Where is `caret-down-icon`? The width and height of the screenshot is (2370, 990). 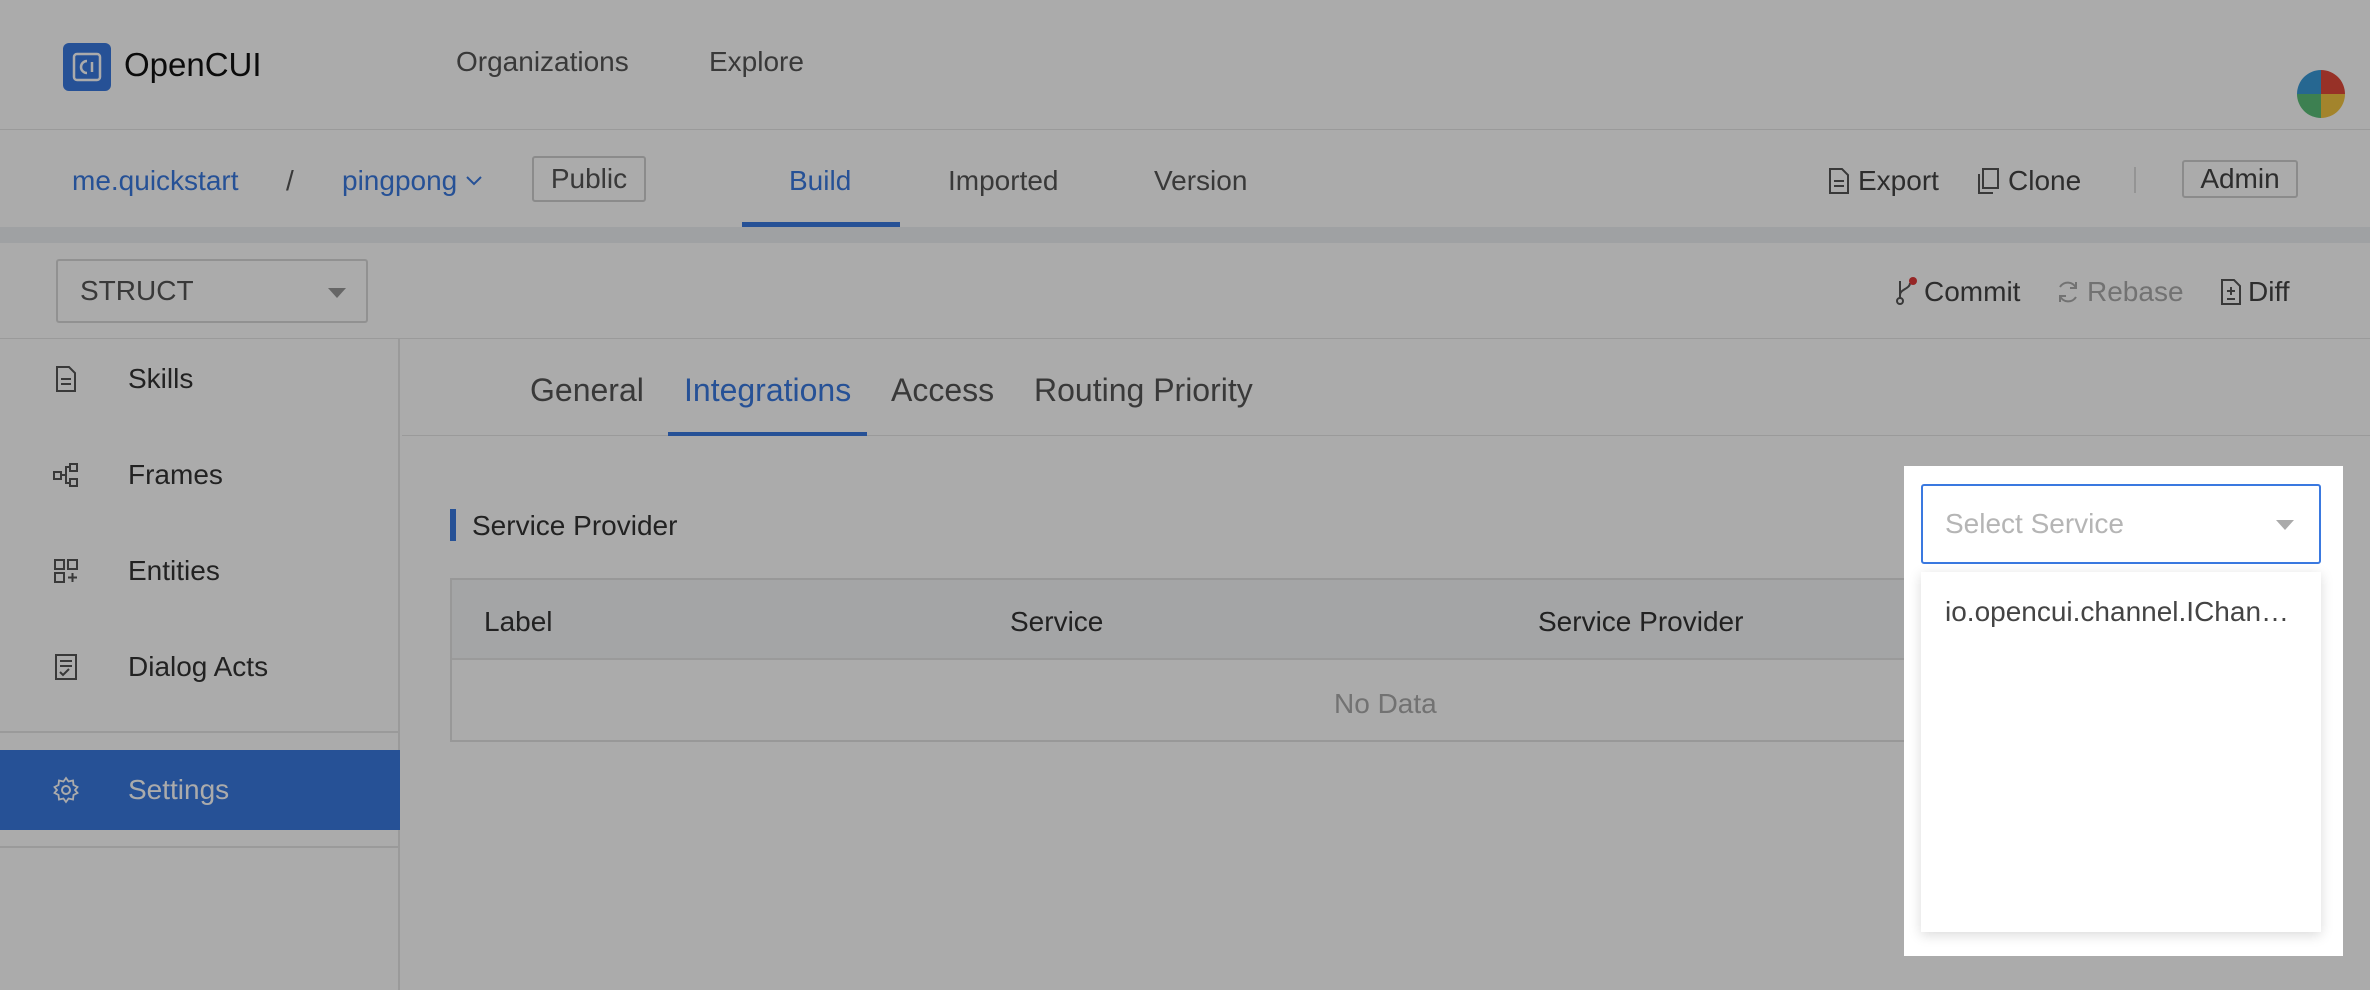
caret-down-icon is located at coordinates (2285, 525).